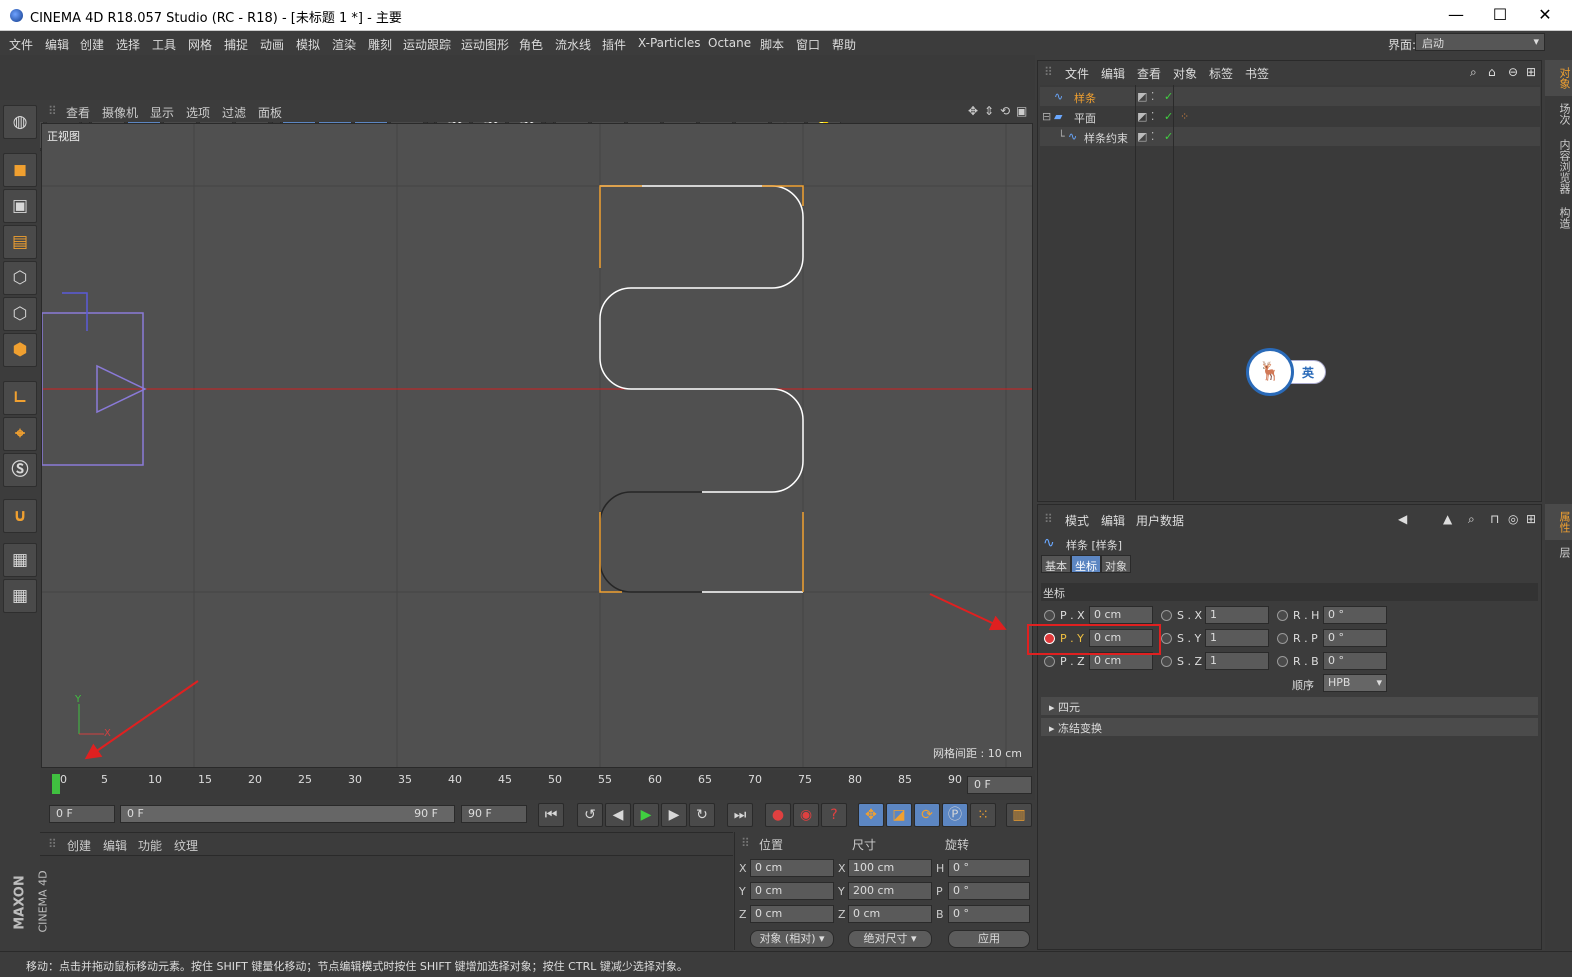 The image size is (1572, 977). What do you see at coordinates (1558, 218) in the screenshot?
I see `tab-structure: 构造` at bounding box center [1558, 218].